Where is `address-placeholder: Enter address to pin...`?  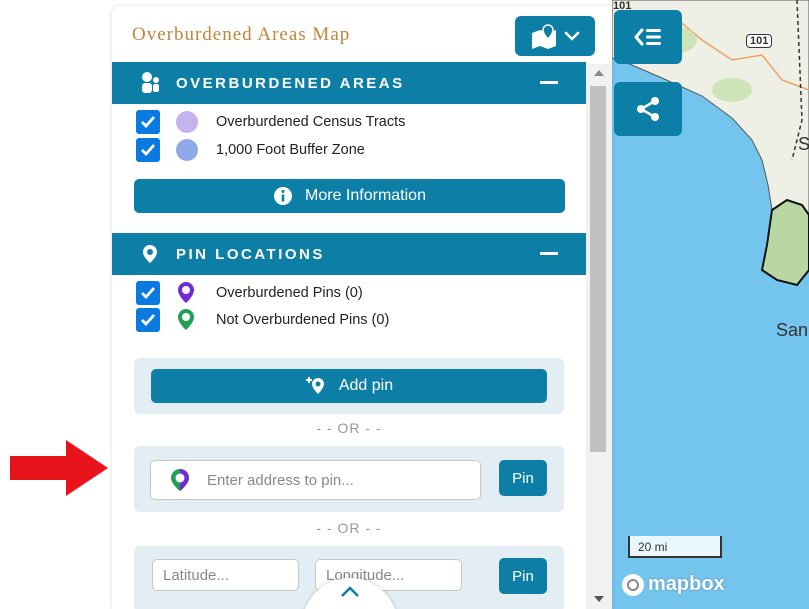 address-placeholder: Enter address to pin... is located at coordinates (280, 480).